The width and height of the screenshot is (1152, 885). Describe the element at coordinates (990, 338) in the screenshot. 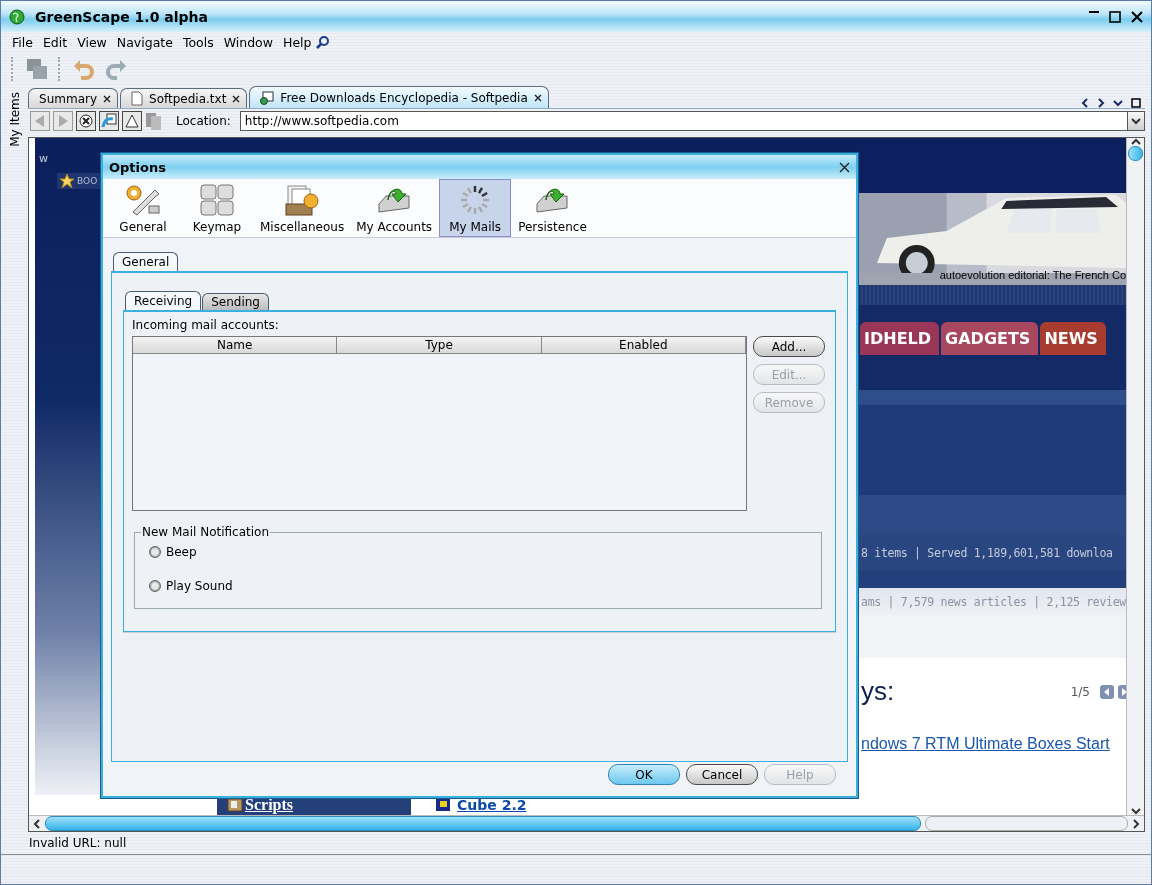

I see `site-nav-tab: GADGETS` at that location.